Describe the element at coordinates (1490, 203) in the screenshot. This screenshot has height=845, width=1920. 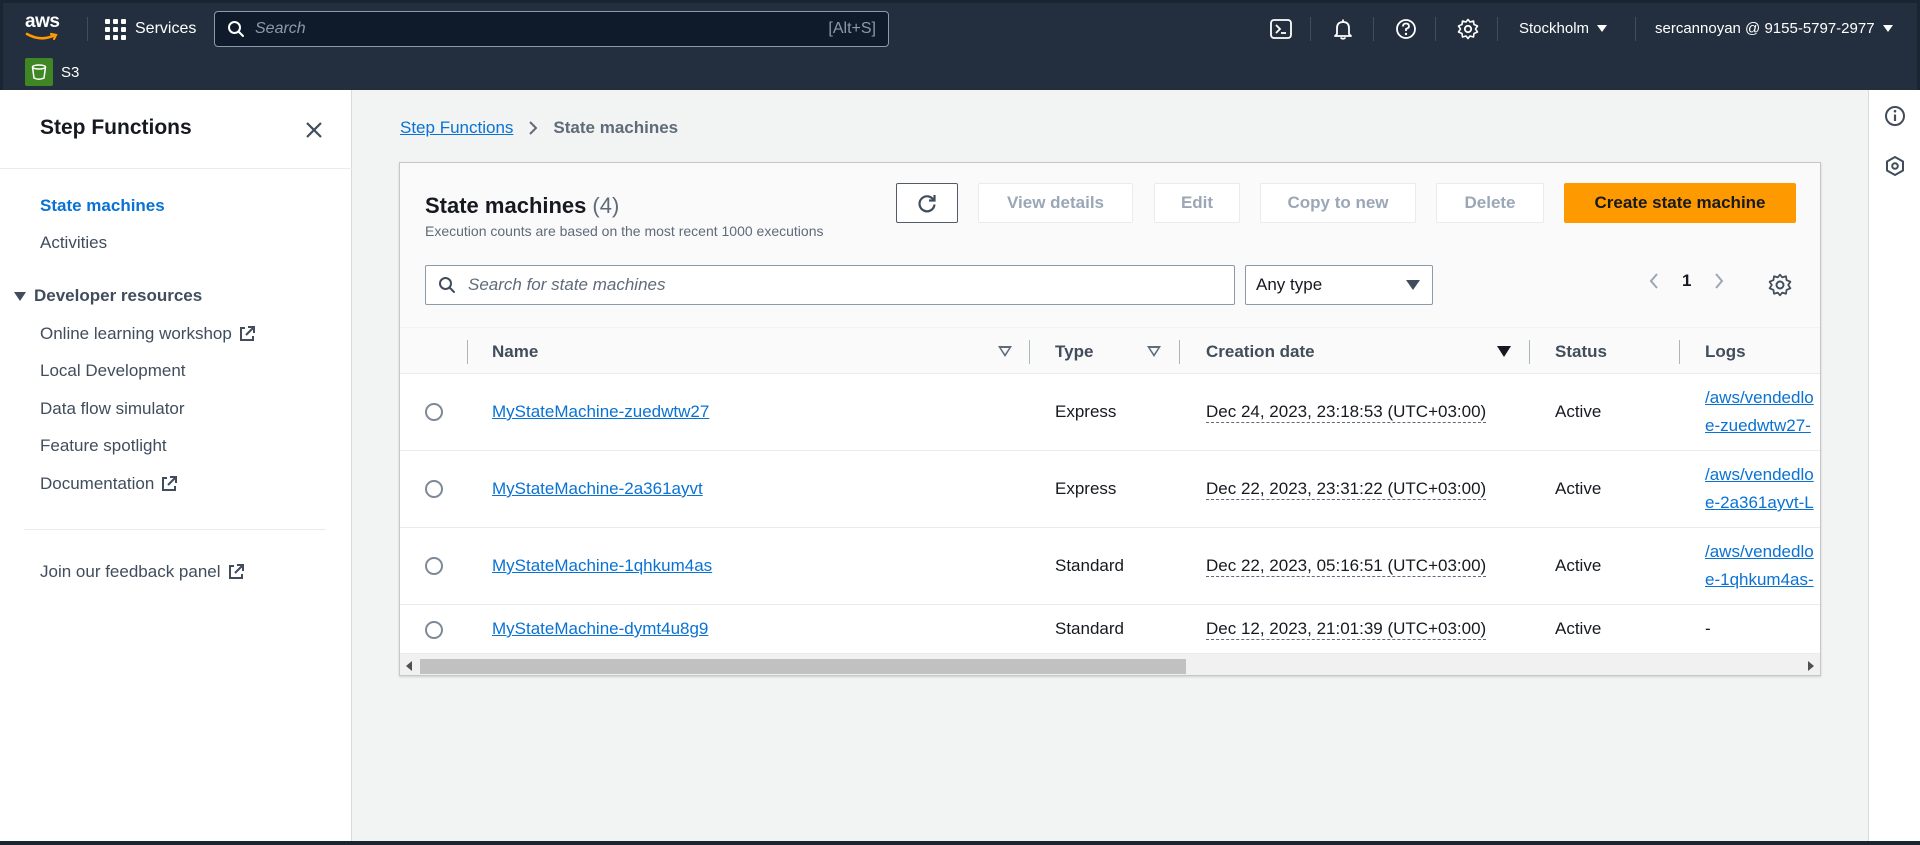
I see `delete-button: Delete` at that location.